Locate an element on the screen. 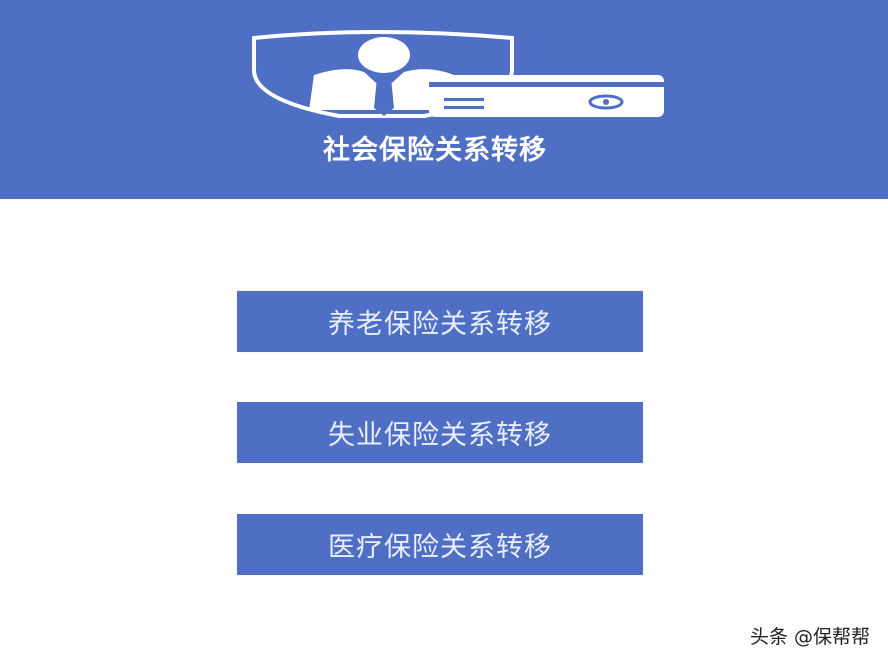 This screenshot has height=665, width=888. medical-insurance-transfer-button: 医疗保险关系转移 is located at coordinates (440, 544).